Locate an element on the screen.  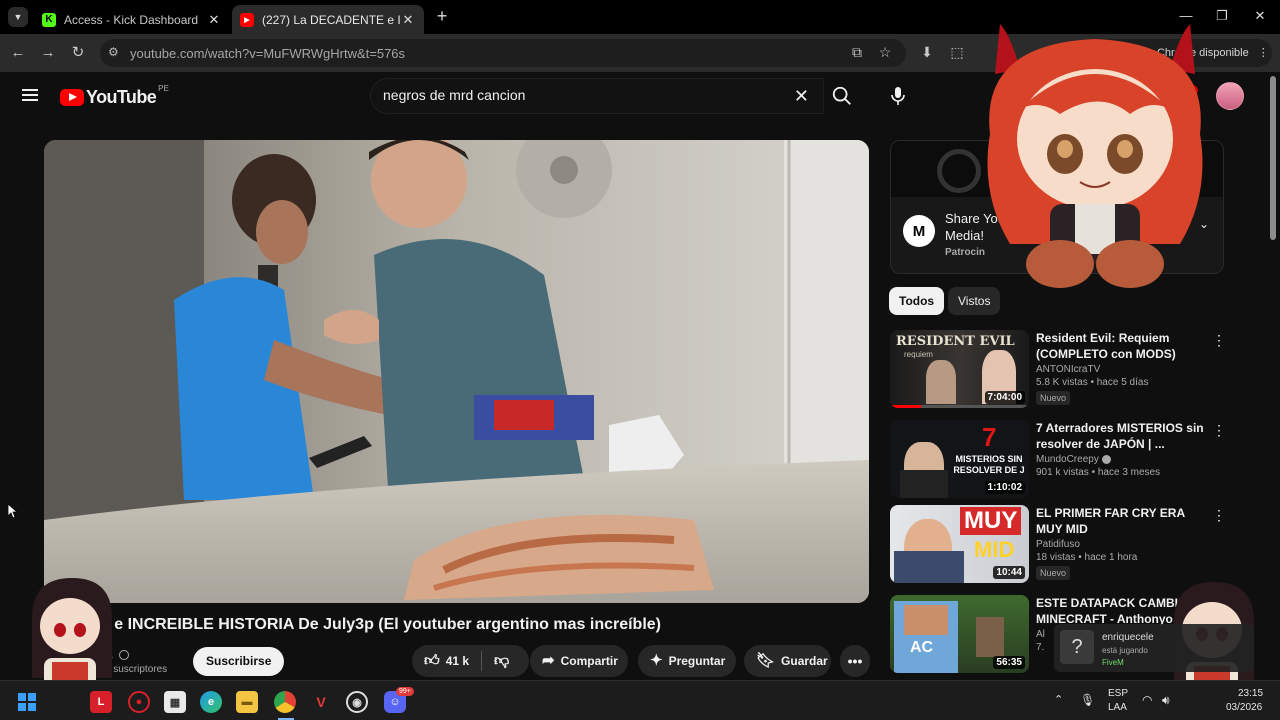
cast-icon: ⧉ is located at coordinates (857, 53).